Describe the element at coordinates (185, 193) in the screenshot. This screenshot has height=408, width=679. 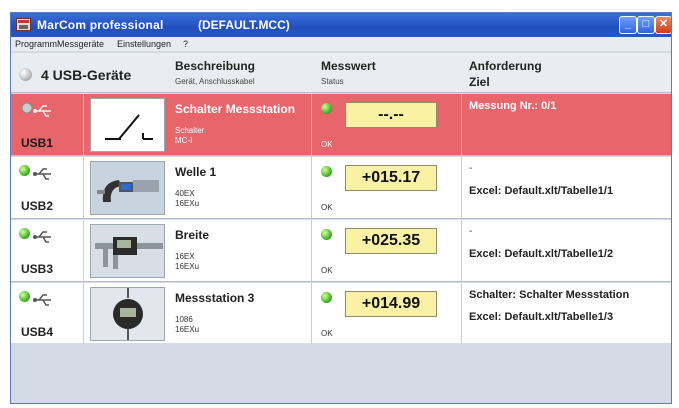
I see `device-type: 40EX` at that location.